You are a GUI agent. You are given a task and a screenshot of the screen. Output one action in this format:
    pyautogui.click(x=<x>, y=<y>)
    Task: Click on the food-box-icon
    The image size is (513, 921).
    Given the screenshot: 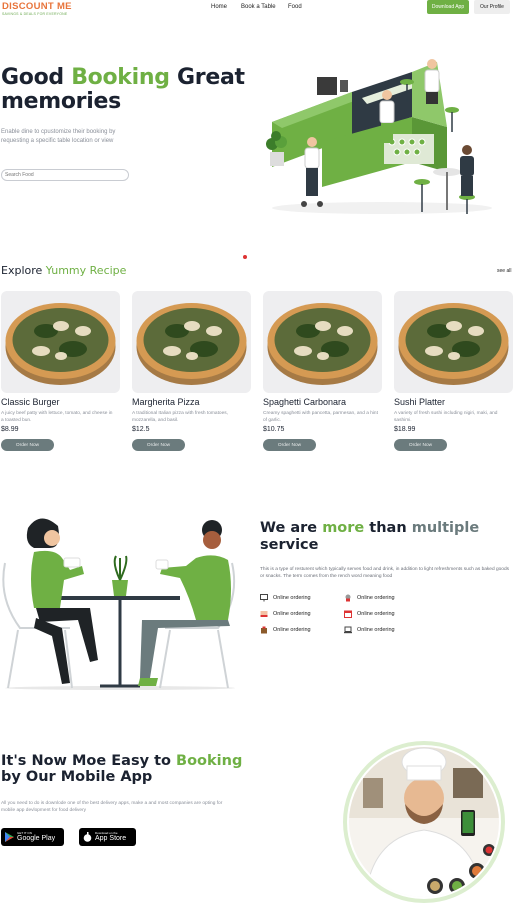 What is the action you would take?
    pyautogui.click(x=264, y=614)
    